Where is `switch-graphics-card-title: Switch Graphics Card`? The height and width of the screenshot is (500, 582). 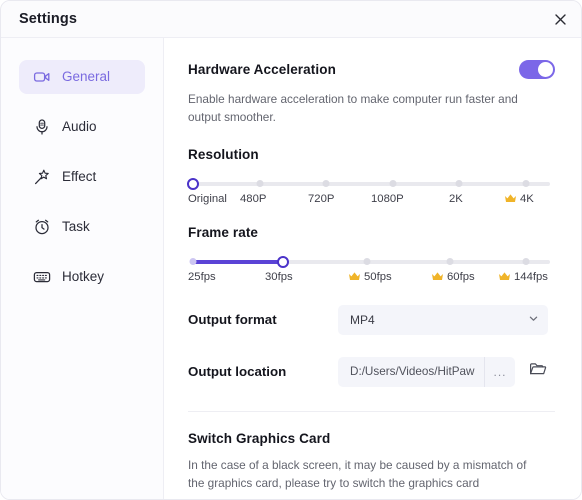
switch-graphics-card-title: Switch Graphics Card is located at coordinates (259, 438).